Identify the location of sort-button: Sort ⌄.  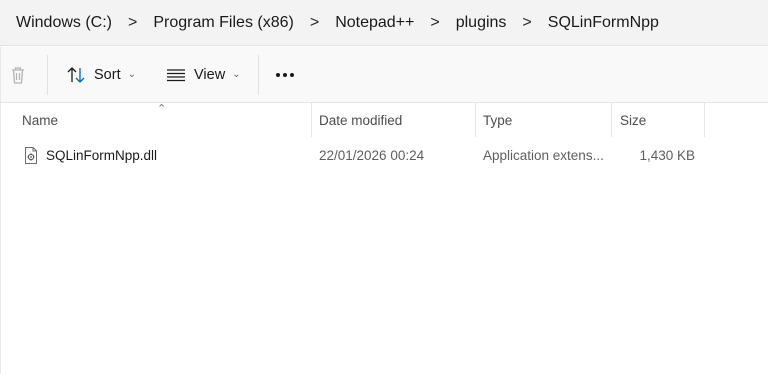
(101, 75).